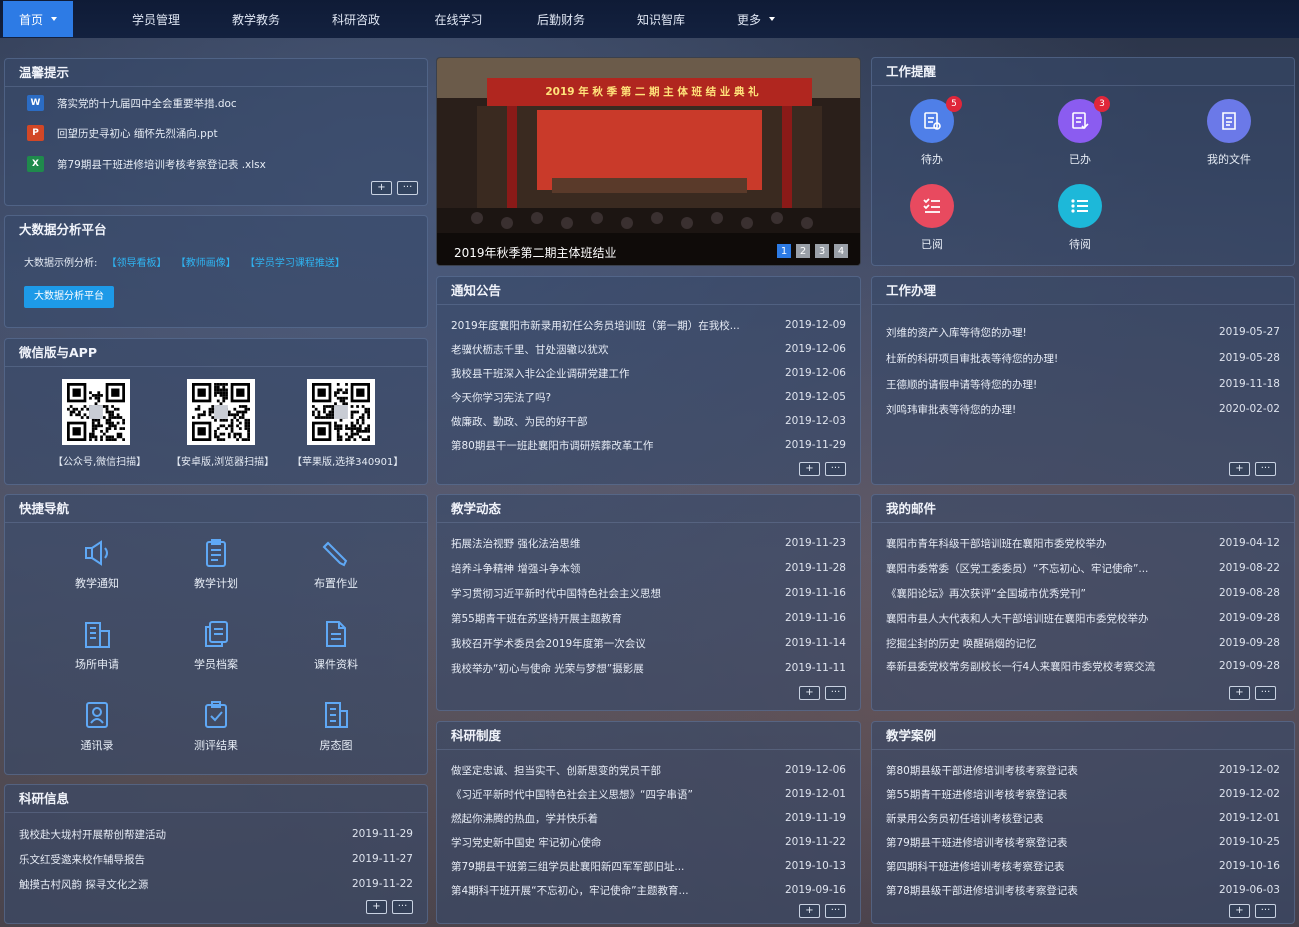 Image resolution: width=1299 pixels, height=927 pixels. Describe the element at coordinates (1083, 842) in the screenshot. I see `list-item: 第79期县干班进修培训考核考察登记表 2019-10-25` at that location.